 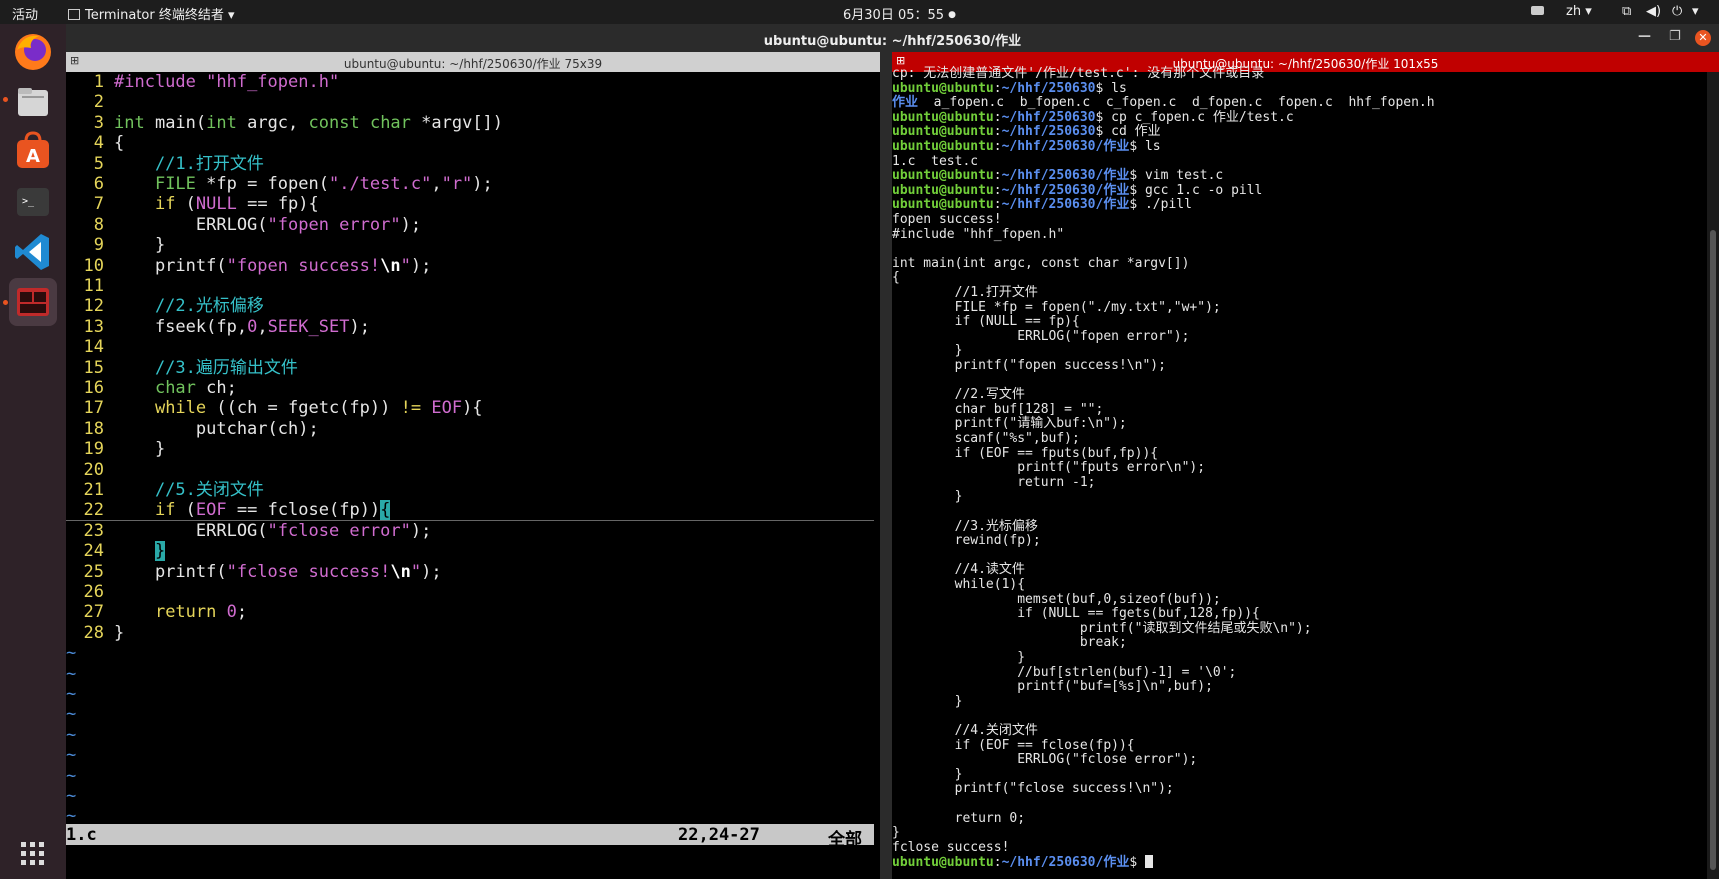 What do you see at coordinates (93, 347) in the screenshot?
I see `code-line: 14` at bounding box center [93, 347].